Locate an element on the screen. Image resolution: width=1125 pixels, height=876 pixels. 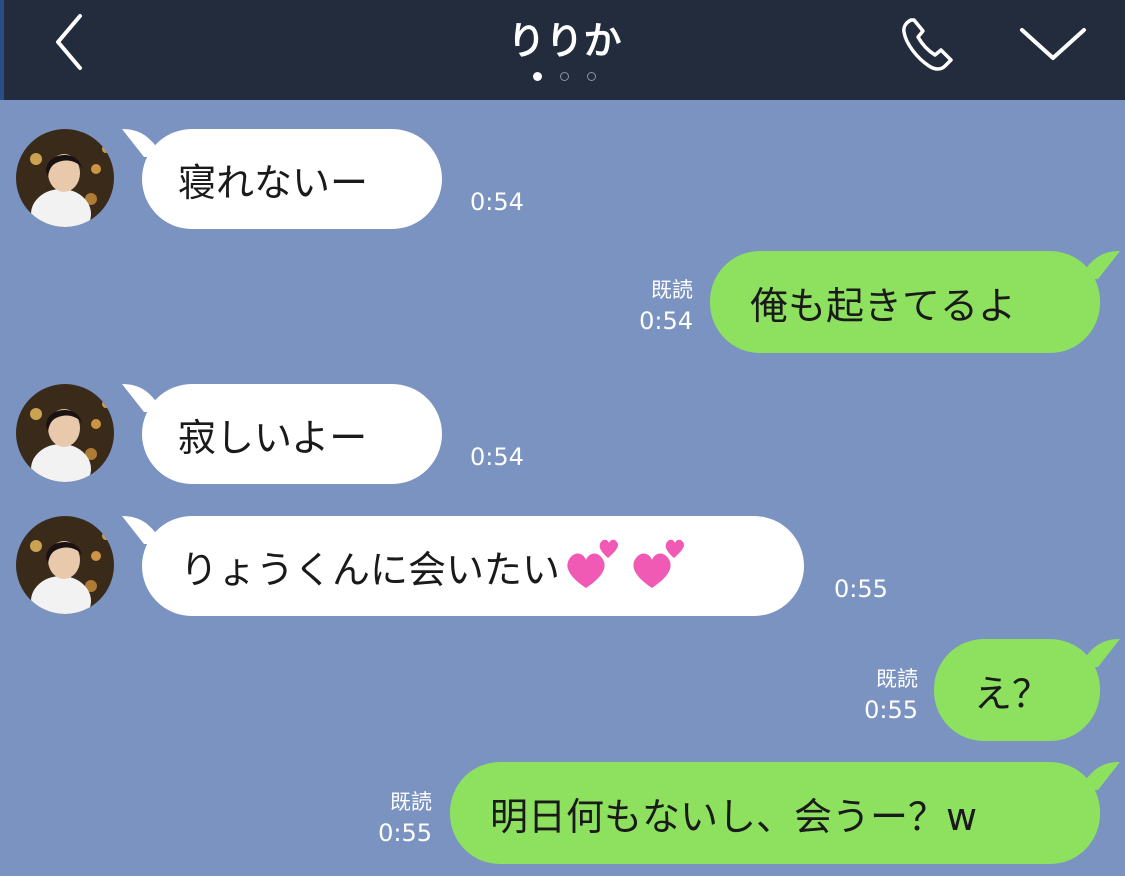
message-text: 俺も起きてるよ is located at coordinates (883, 305).